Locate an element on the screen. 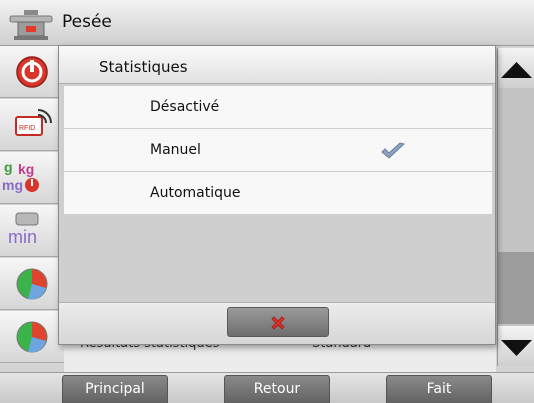  power-icon is located at coordinates (32, 72).